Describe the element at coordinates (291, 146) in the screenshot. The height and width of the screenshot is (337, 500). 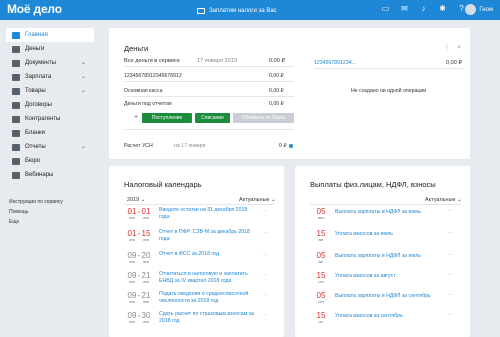
I see `info-icon` at that location.